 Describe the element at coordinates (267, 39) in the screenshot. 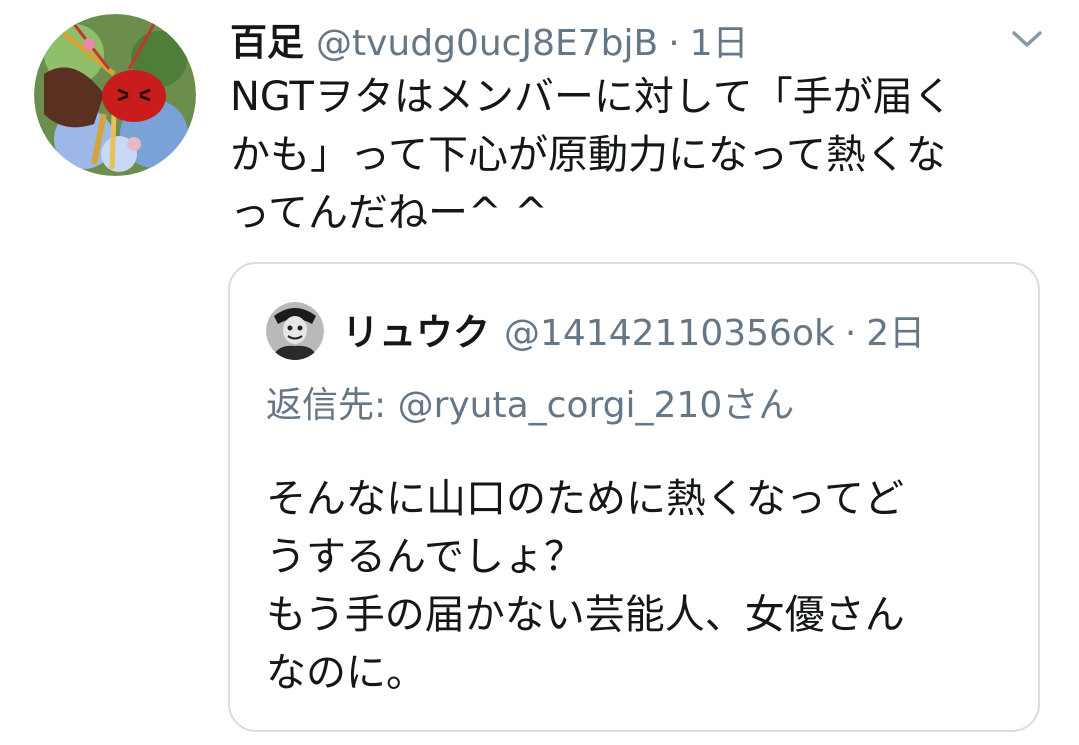

I see `display-name: 百足` at that location.